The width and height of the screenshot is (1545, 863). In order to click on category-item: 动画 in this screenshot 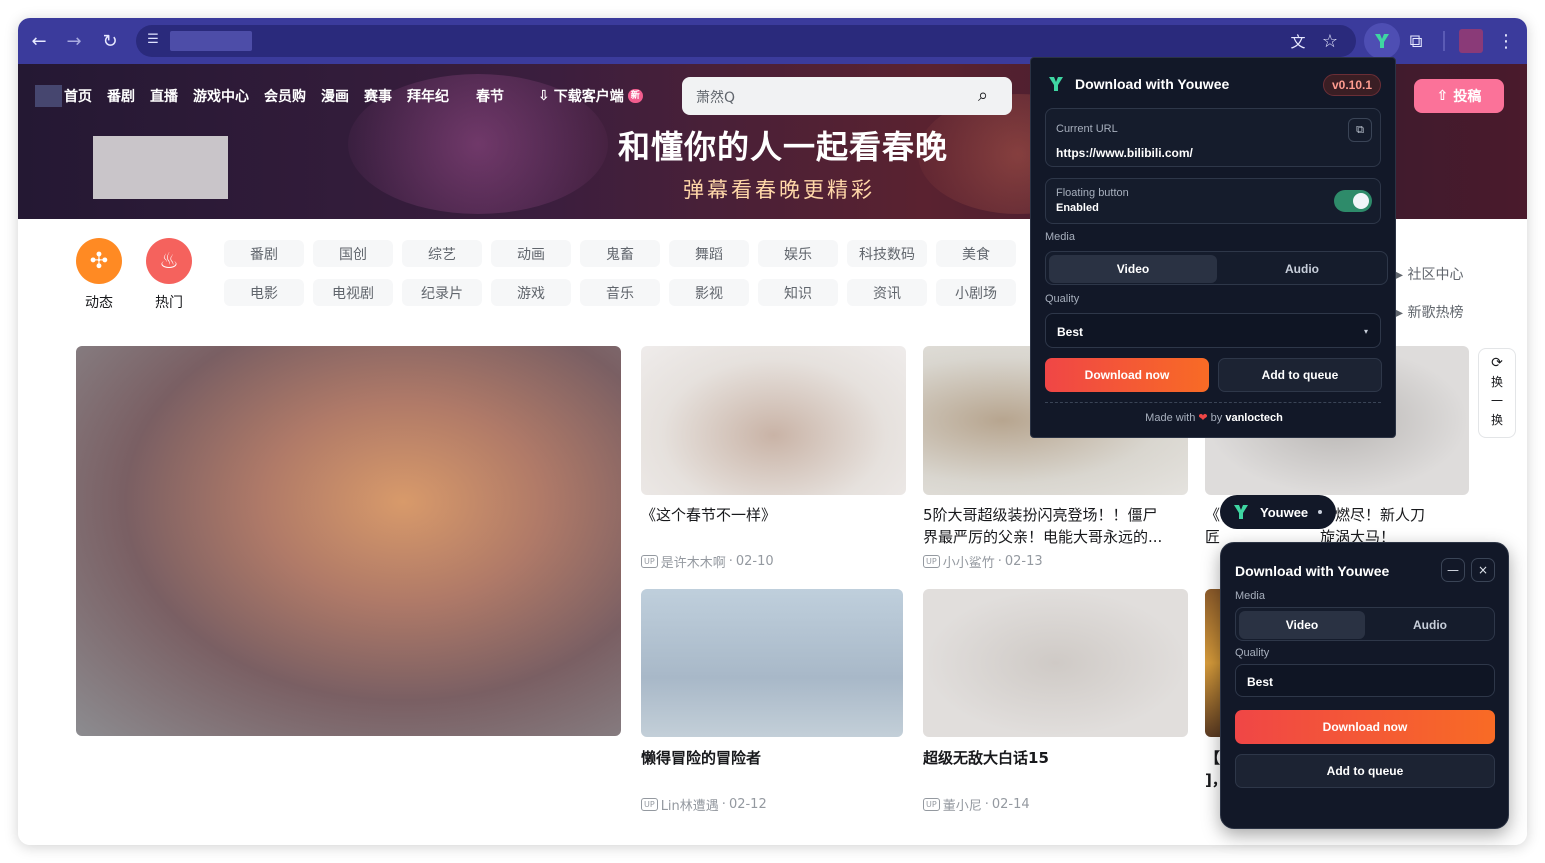, I will do `click(531, 253)`.